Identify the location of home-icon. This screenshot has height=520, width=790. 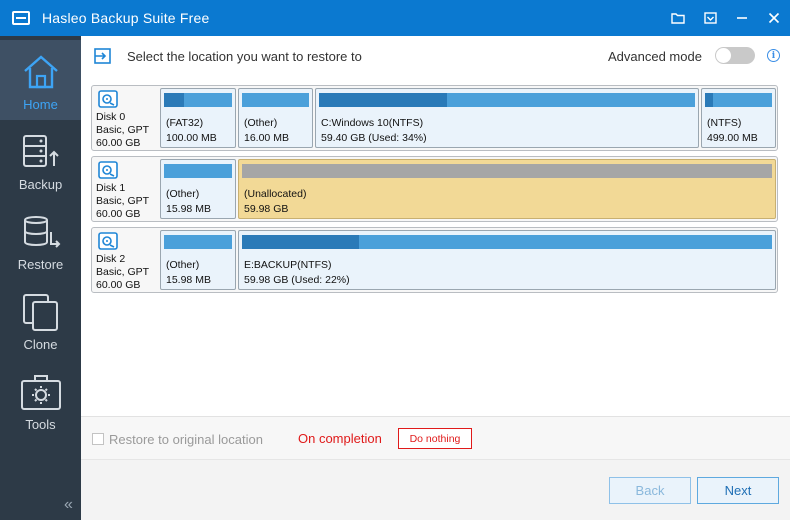
(41, 72).